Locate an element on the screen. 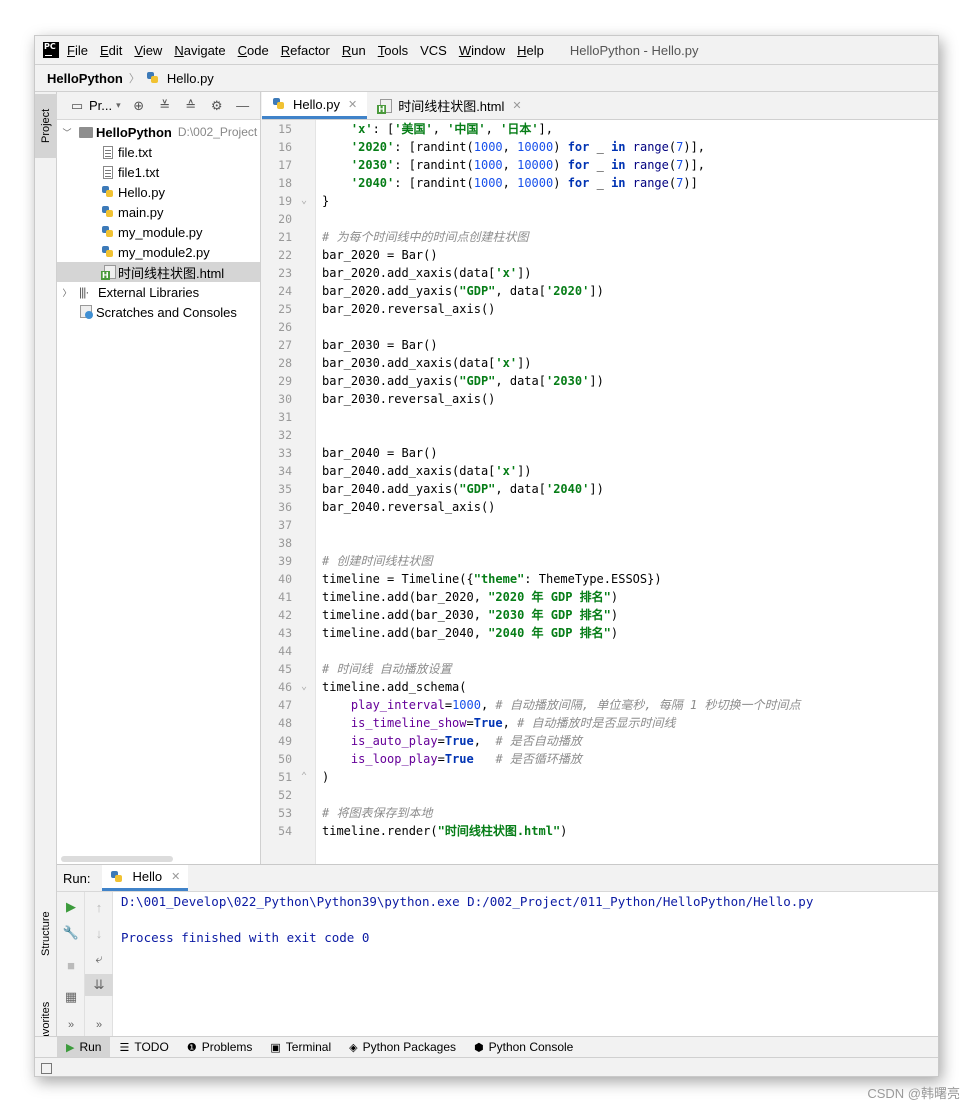  code-line: 39 # 创建时间线柱状图 is located at coordinates (600, 561).